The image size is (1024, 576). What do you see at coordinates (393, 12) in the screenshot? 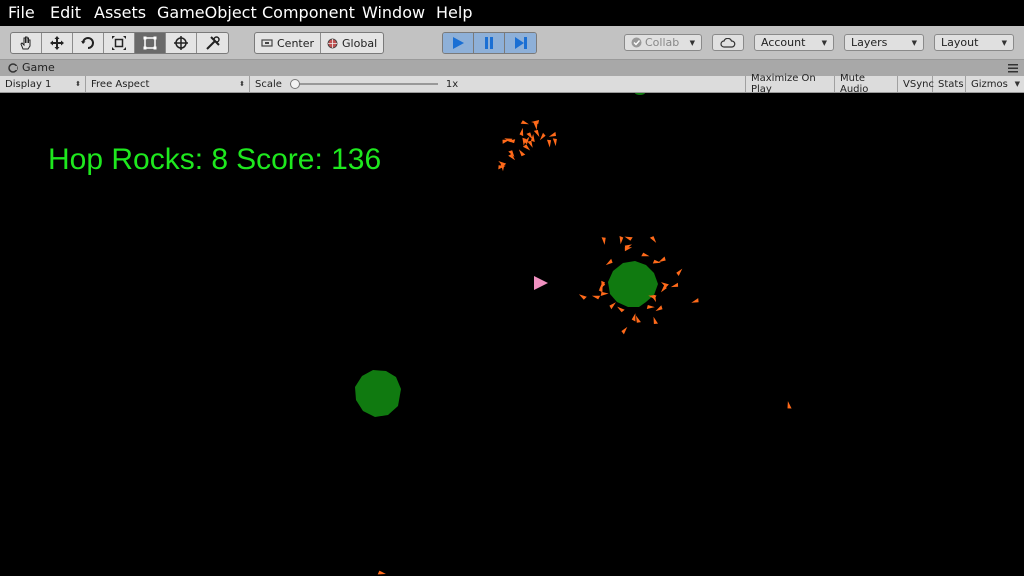
I see `menu-window: Window` at bounding box center [393, 12].